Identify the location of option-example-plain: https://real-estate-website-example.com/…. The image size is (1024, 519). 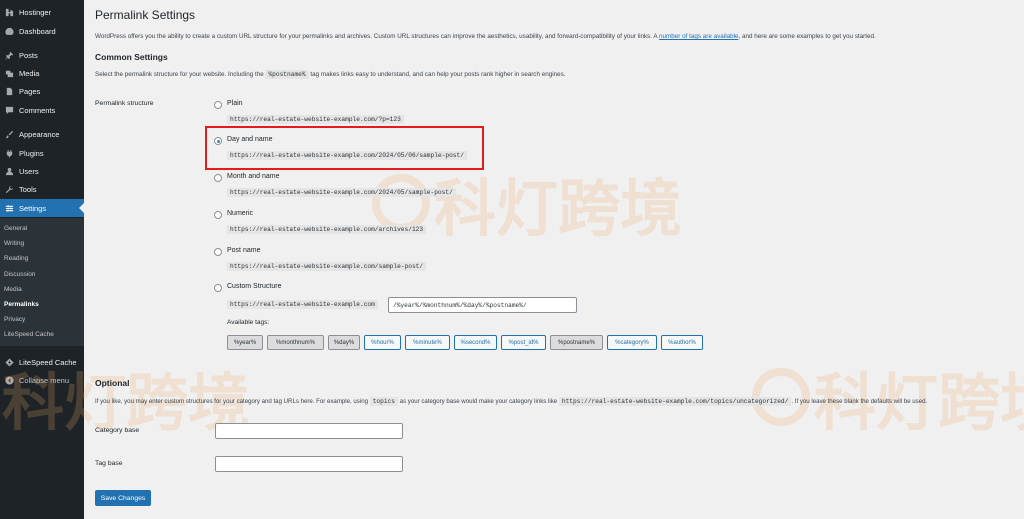
(315, 119).